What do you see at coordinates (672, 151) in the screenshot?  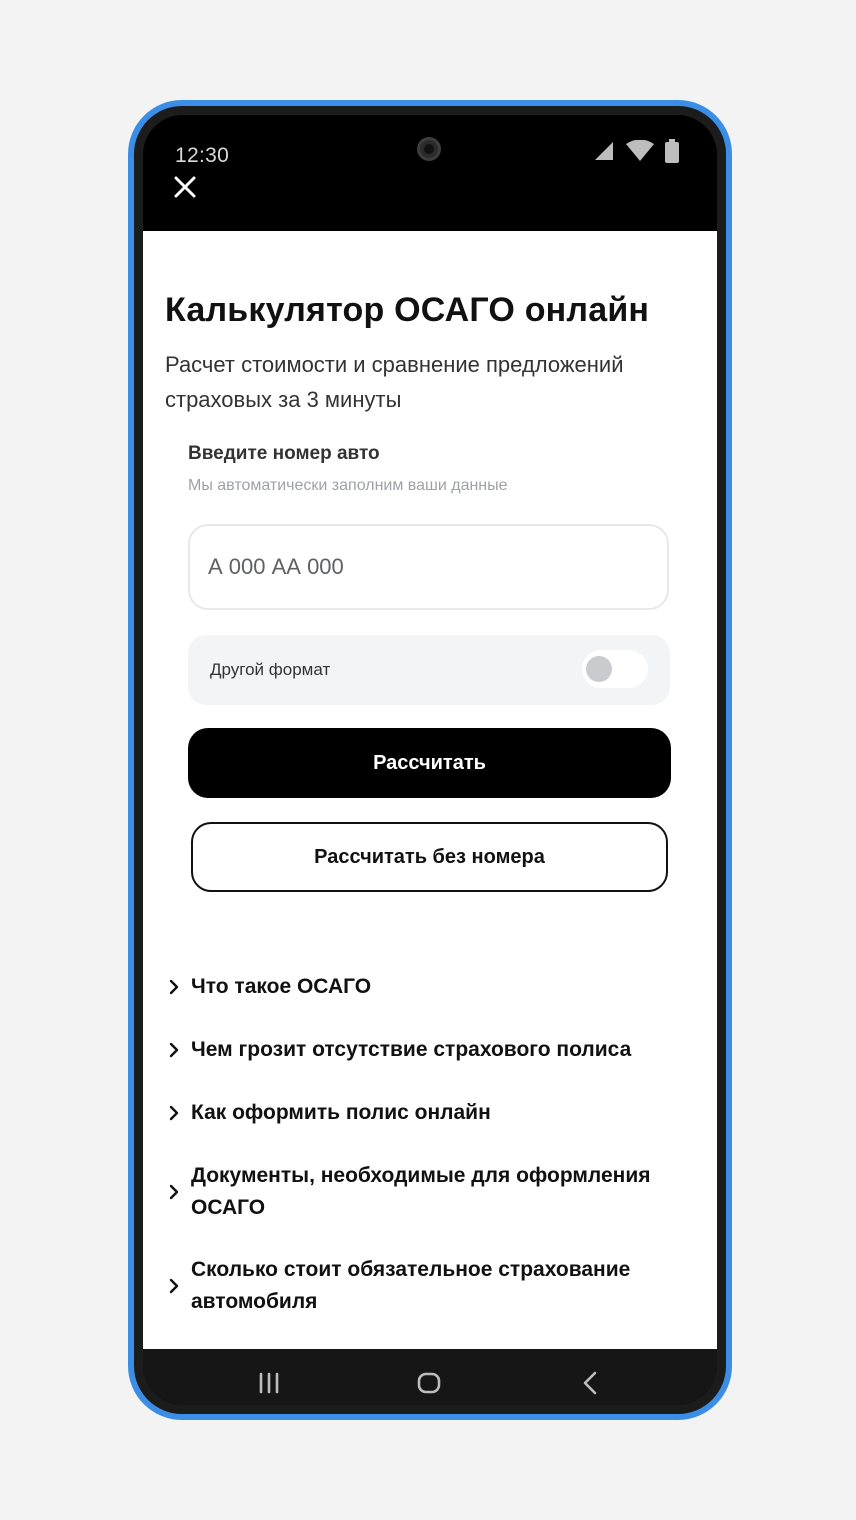 I see `battery-icon` at bounding box center [672, 151].